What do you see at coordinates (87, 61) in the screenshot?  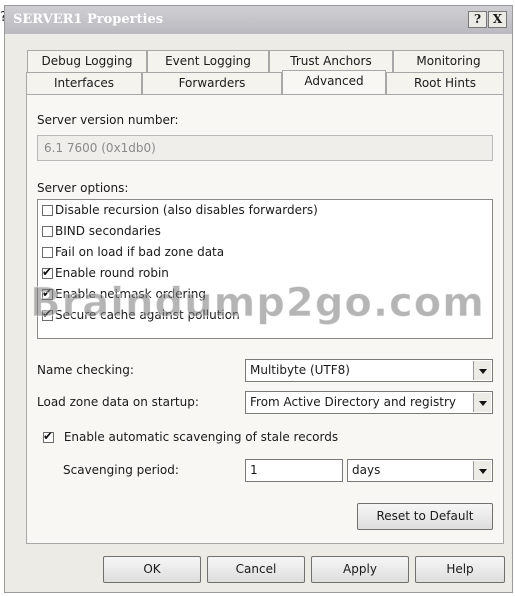 I see `tab-debug-logging: Debug Logging` at bounding box center [87, 61].